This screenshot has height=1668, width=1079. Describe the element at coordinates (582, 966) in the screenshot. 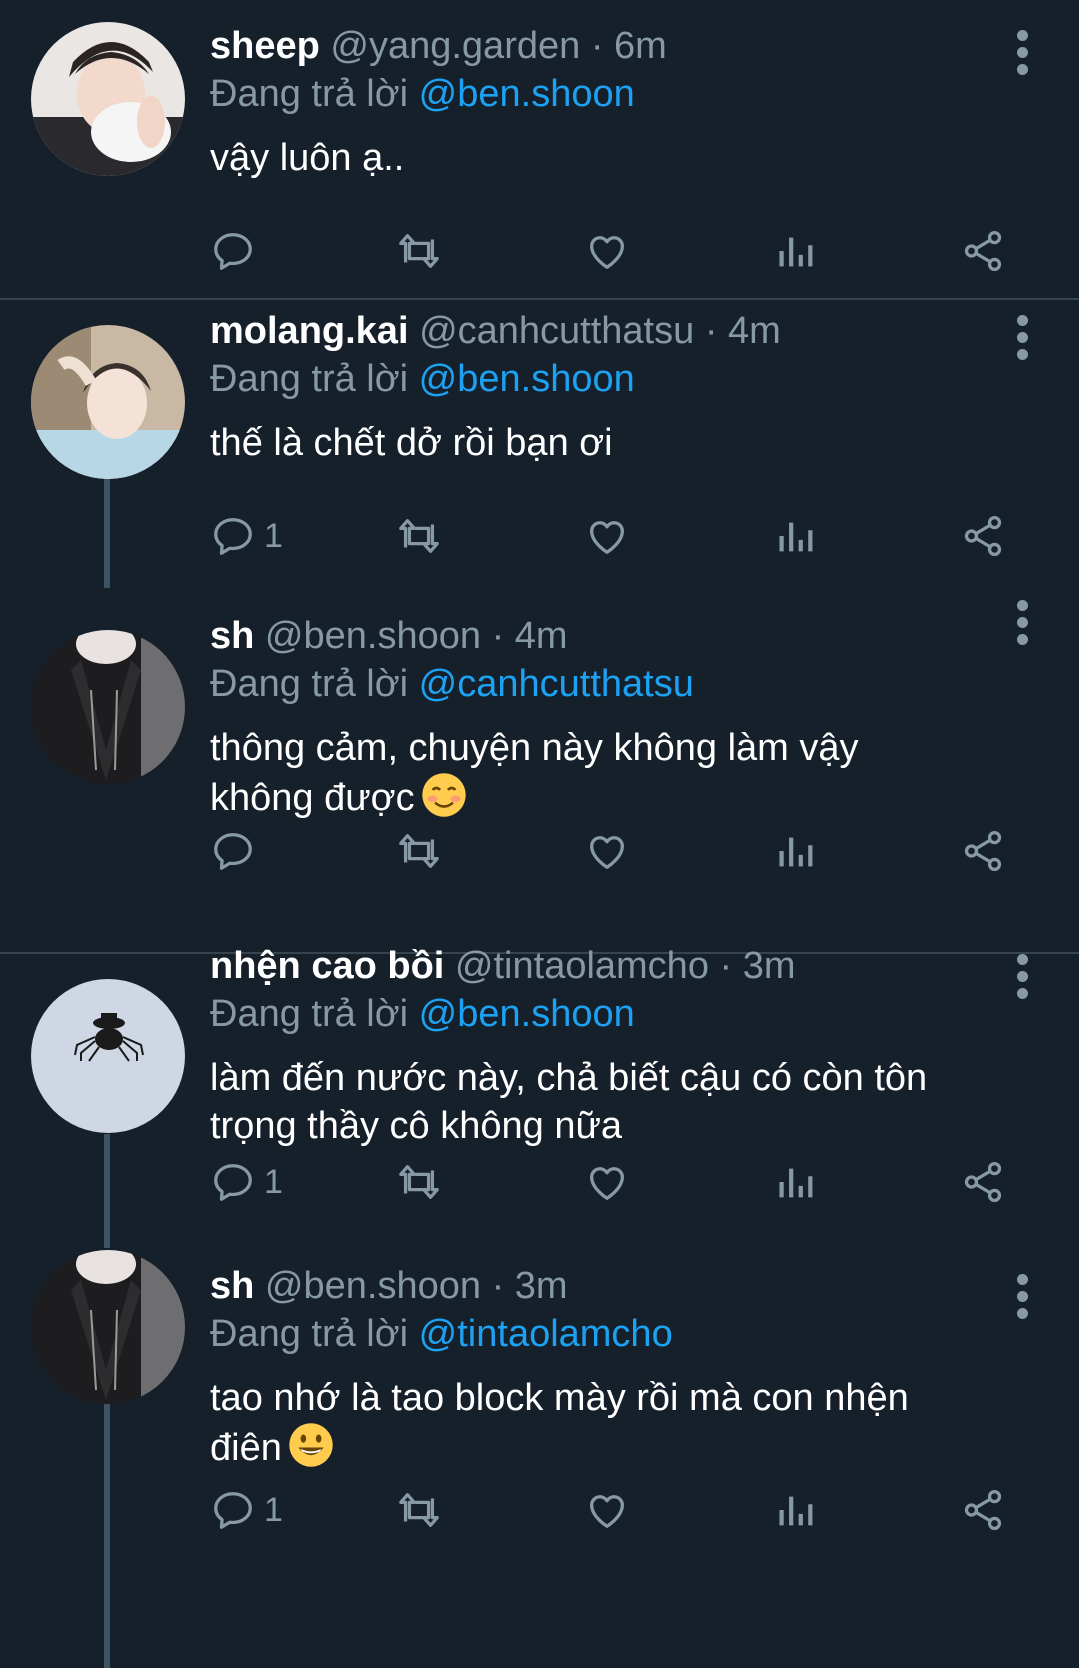

I see `user-handle: @tintaolamcho` at that location.